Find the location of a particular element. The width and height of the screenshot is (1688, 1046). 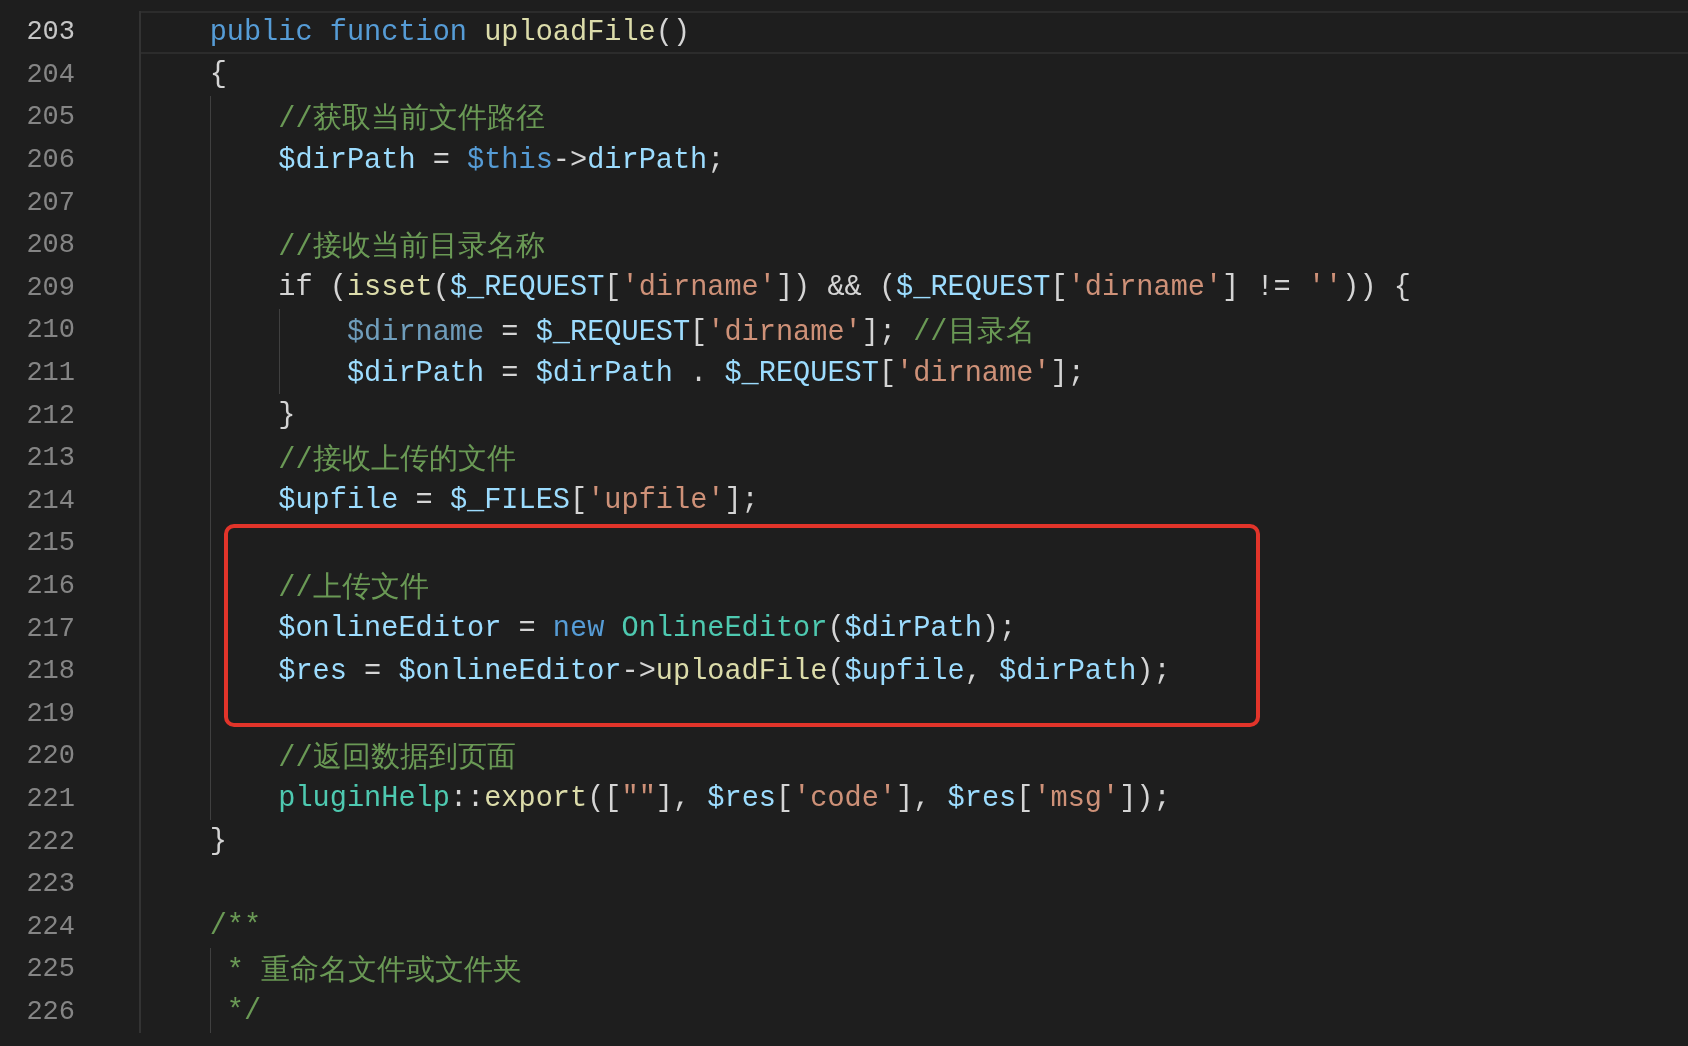

code-line: * 重命名文件或文件夹 is located at coordinates (374, 971).